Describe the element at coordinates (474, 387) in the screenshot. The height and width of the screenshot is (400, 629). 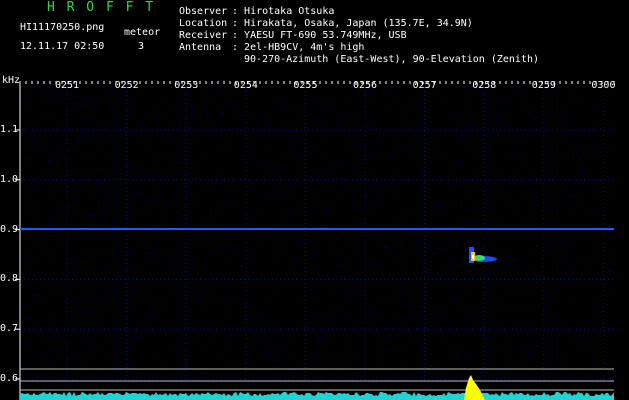
I see `meteor-signal-spike` at that location.